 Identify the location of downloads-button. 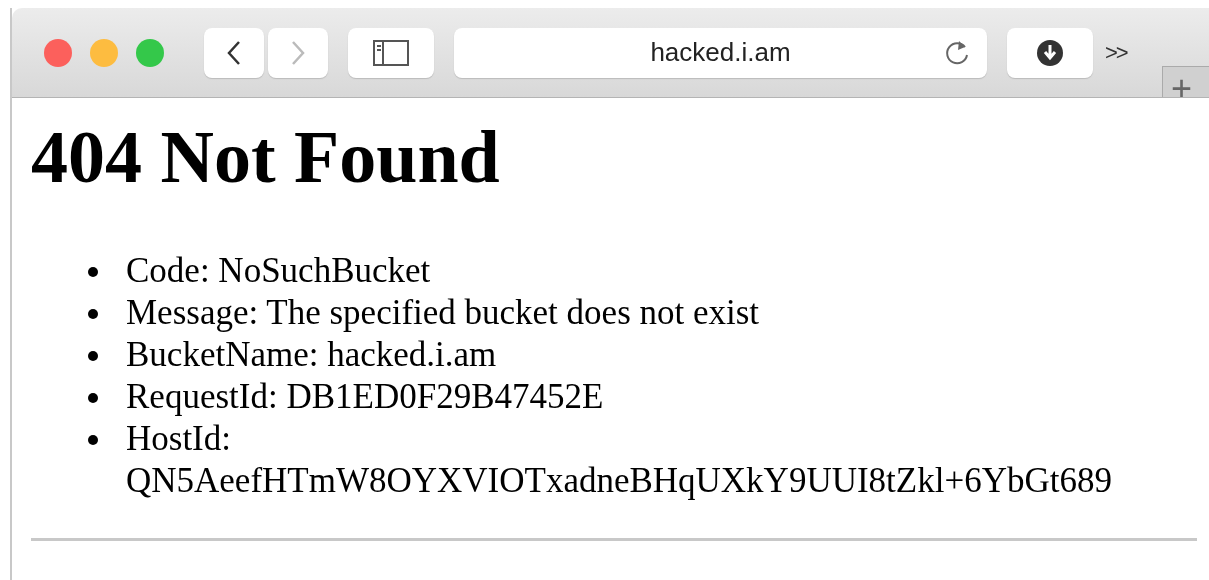
(1050, 52).